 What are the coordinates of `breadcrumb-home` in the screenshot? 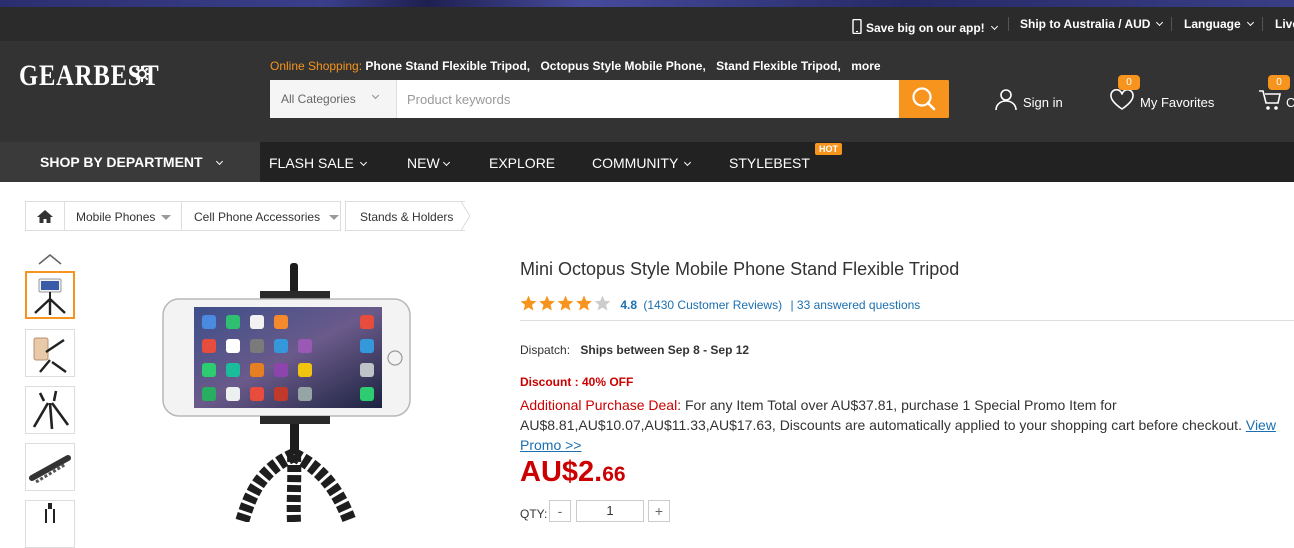 It's located at (45, 216).